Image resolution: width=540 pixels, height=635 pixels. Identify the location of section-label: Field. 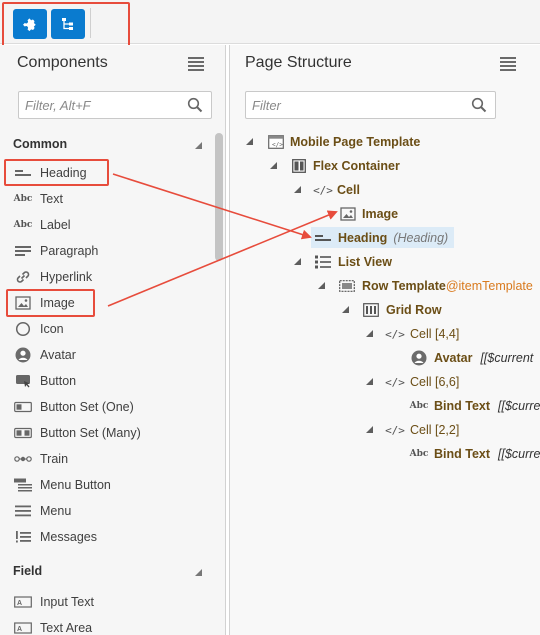
(28, 571).